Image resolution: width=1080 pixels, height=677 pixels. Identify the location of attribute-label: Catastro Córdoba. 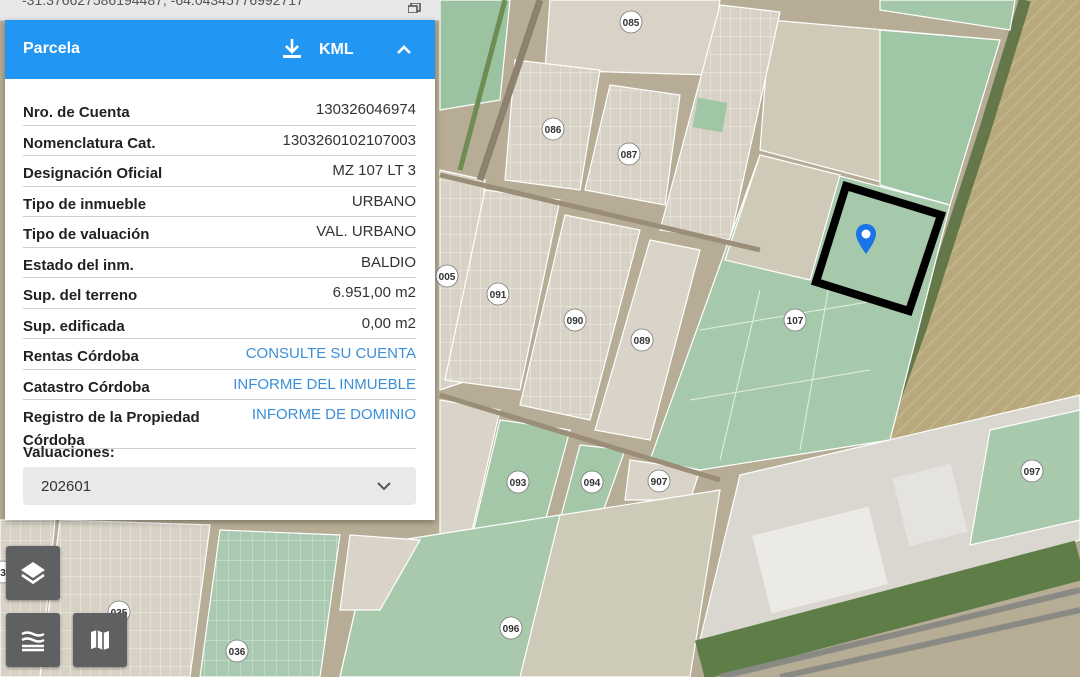
(86, 387).